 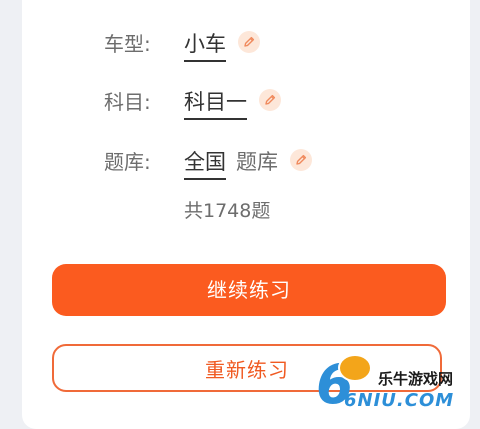 I want to click on question-count: 共1748题, so click(x=227, y=211).